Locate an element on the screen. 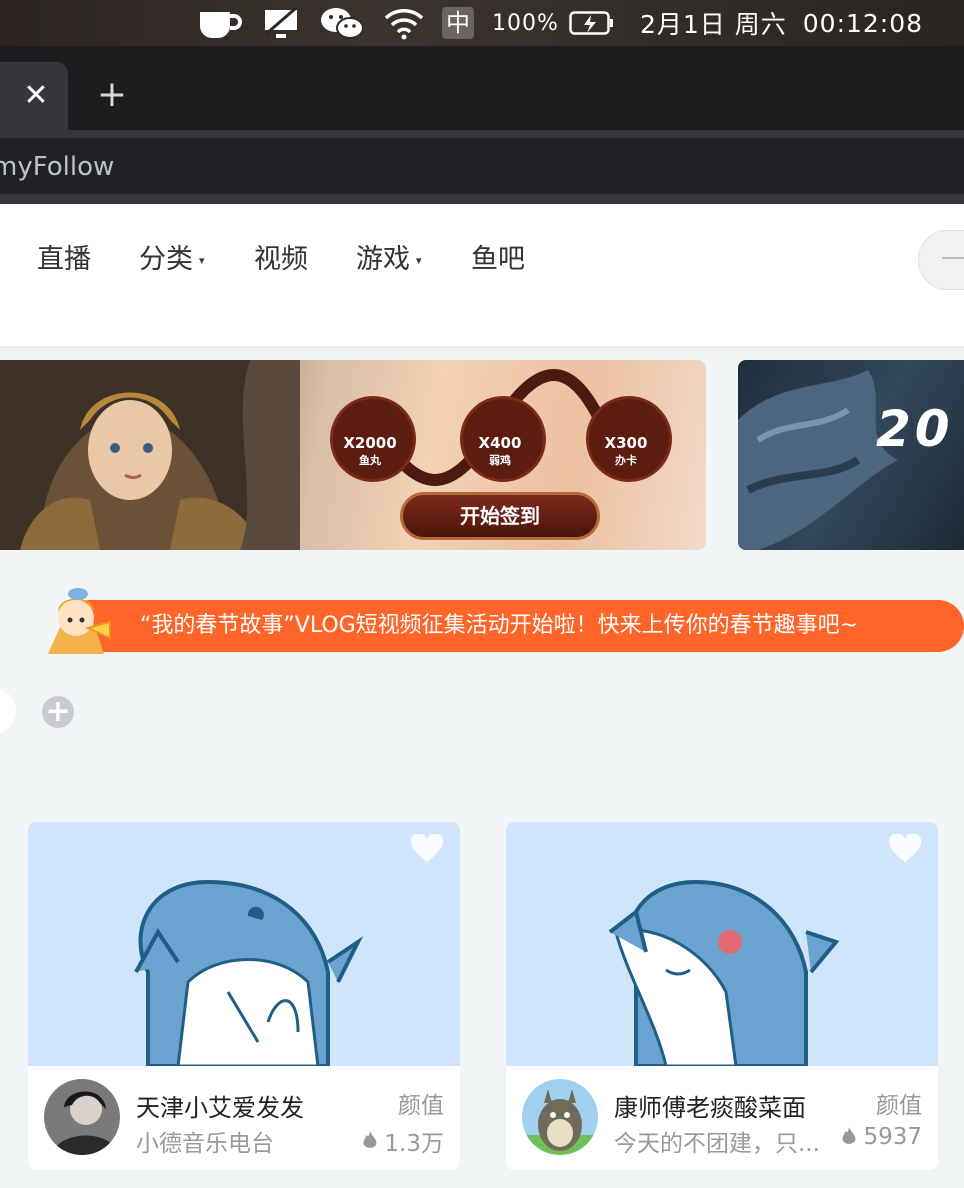  tab-strip is located at coordinates (482, 88).